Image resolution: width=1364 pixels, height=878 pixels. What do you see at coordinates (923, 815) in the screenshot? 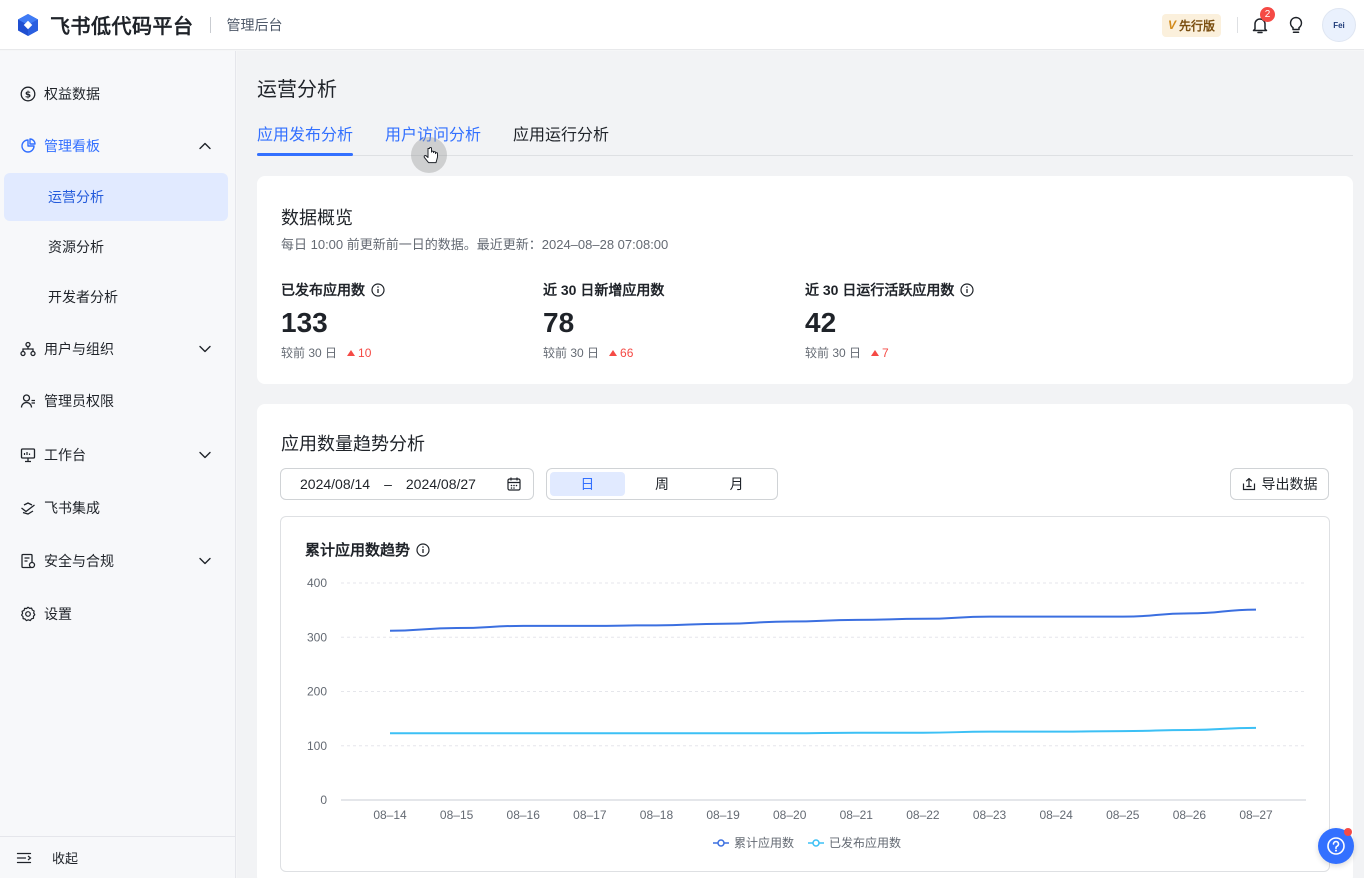
I see `x-tick-label: 08–22` at bounding box center [923, 815].